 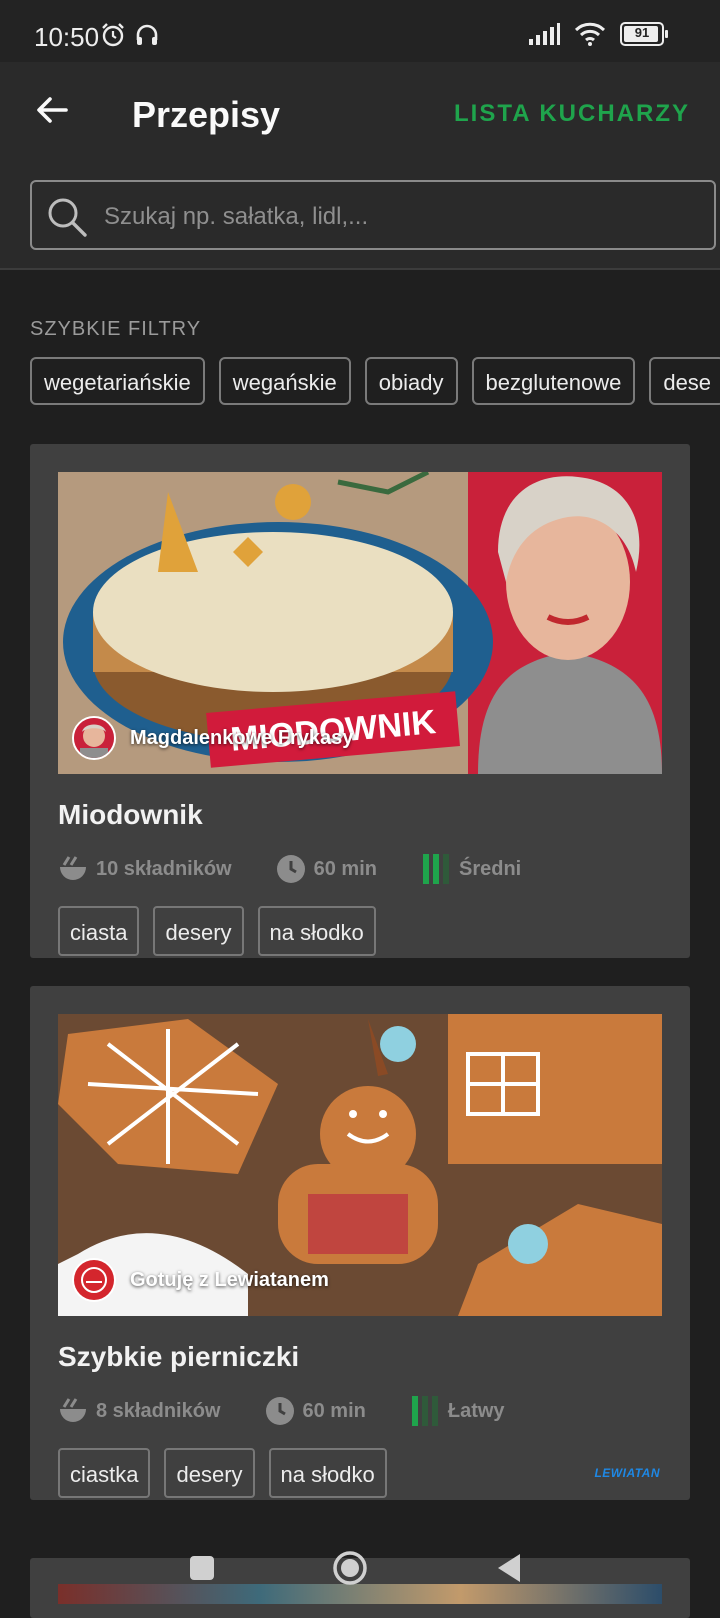 I want to click on recipe-meta: 10 składników 60 min Średni, so click(x=311, y=869).